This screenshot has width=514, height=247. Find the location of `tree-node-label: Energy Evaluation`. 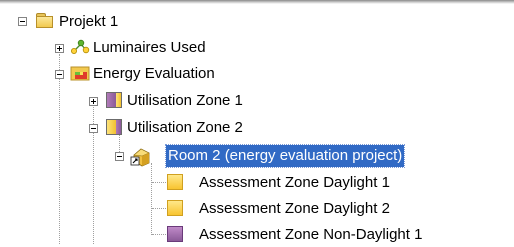

tree-node-label: Energy Evaluation is located at coordinates (154, 74).